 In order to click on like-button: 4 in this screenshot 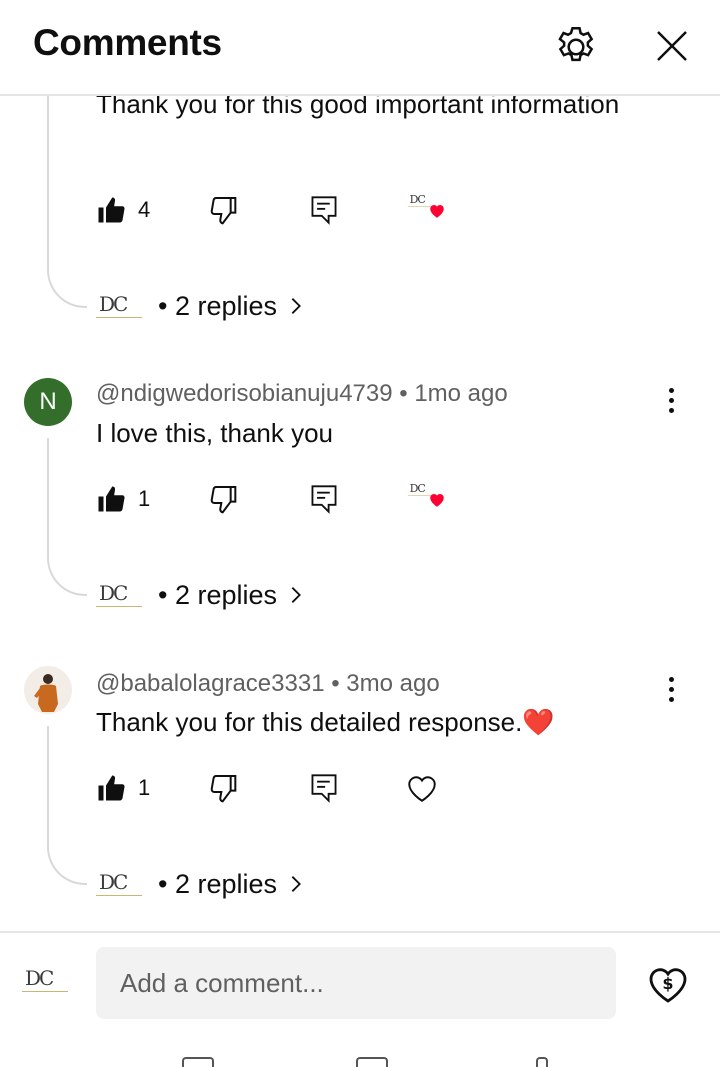, I will do `click(123, 210)`.